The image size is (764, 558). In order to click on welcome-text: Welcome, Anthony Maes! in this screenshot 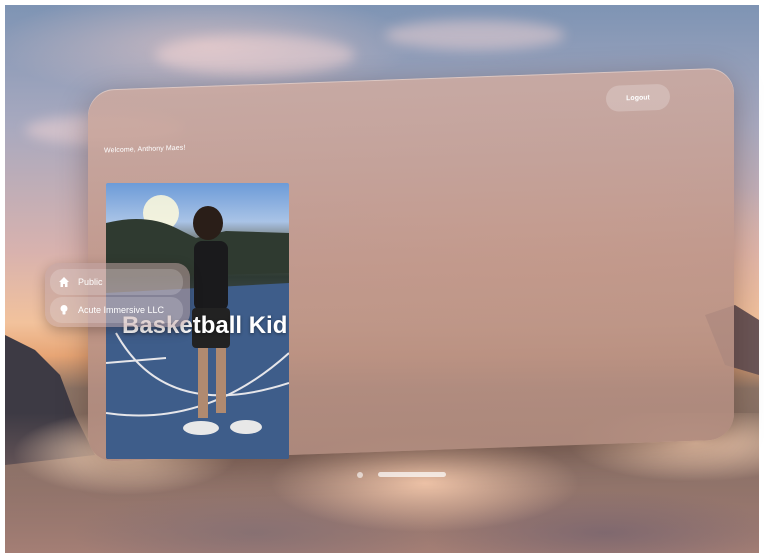, I will do `click(145, 149)`.